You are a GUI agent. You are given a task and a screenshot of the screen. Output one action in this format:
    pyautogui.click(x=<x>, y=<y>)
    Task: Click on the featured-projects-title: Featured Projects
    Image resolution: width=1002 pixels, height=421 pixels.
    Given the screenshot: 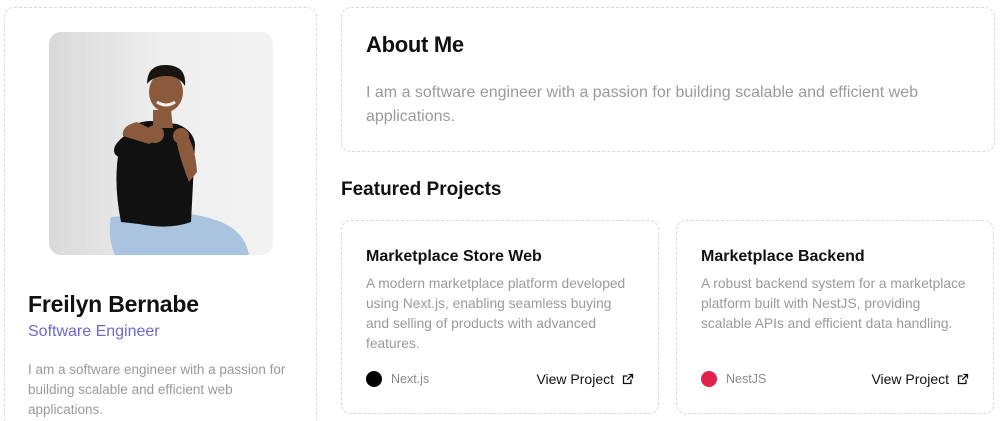 What is the action you would take?
    pyautogui.click(x=421, y=189)
    